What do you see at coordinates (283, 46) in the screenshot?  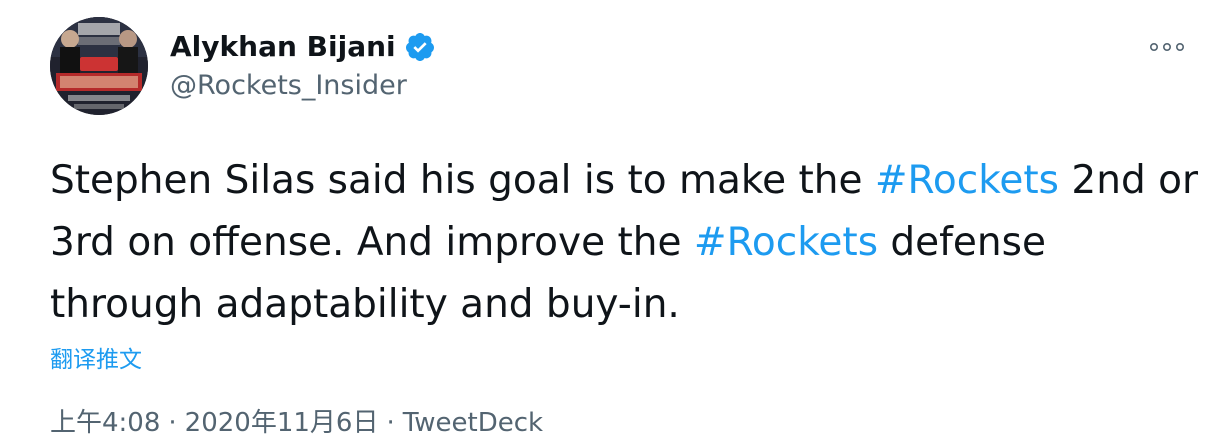 I see `author-name-text: Alykhan Bijani` at bounding box center [283, 46].